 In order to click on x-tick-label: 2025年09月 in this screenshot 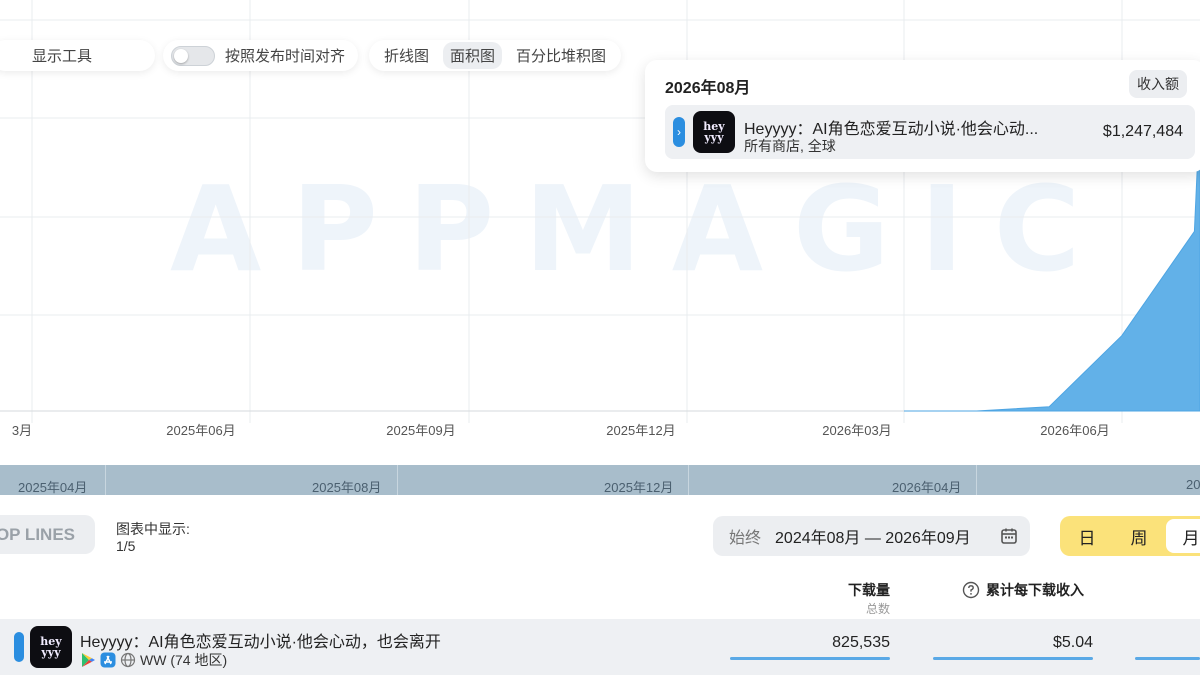, I will do `click(420, 430)`.